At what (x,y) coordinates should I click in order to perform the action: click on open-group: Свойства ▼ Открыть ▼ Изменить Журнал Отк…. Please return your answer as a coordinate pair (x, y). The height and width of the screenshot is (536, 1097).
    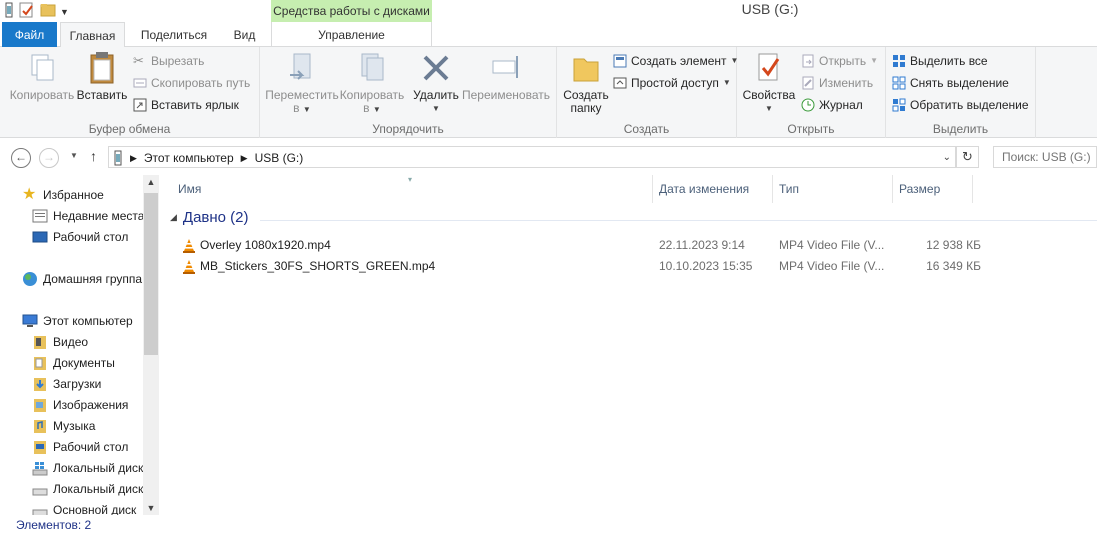
    Looking at the image, I should click on (811, 92).